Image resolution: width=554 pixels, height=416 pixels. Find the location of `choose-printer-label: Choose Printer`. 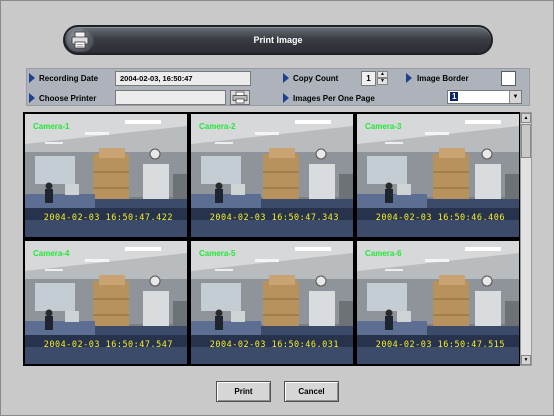

choose-printer-label: Choose Printer is located at coordinates (68, 98).